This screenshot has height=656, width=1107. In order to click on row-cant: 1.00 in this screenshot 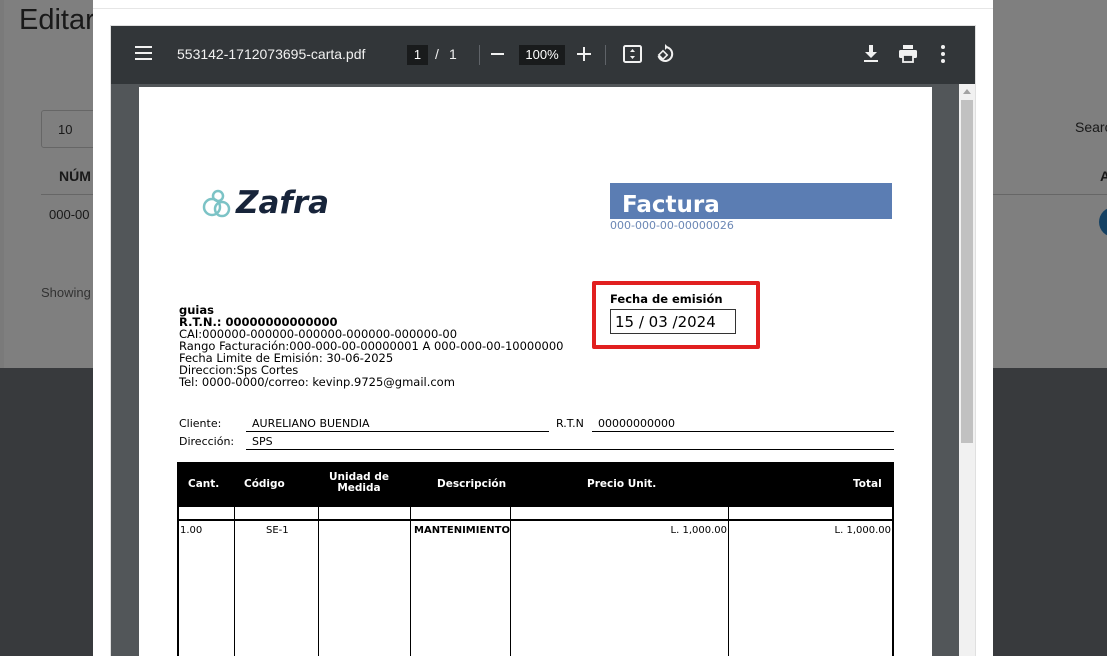, I will do `click(191, 530)`.